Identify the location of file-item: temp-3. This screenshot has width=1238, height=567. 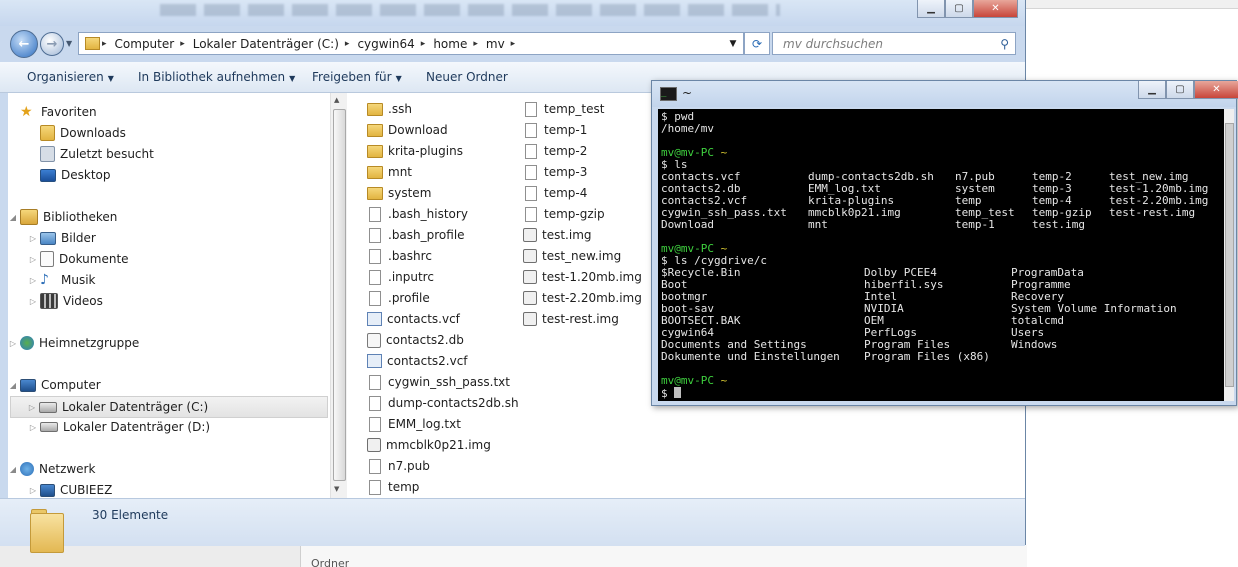
(555, 172).